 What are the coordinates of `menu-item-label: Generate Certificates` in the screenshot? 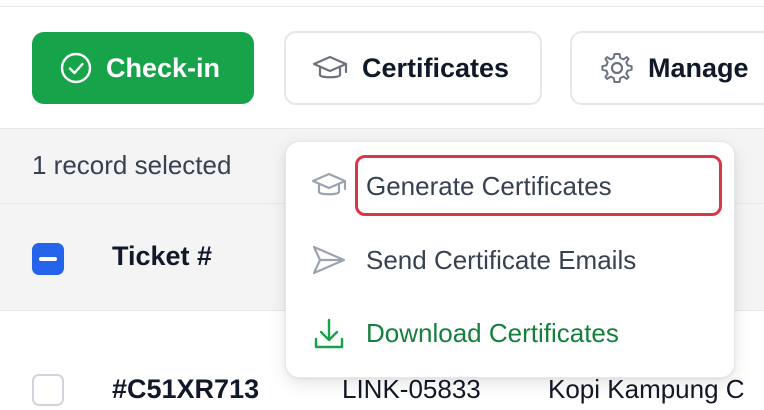 It's located at (489, 186).